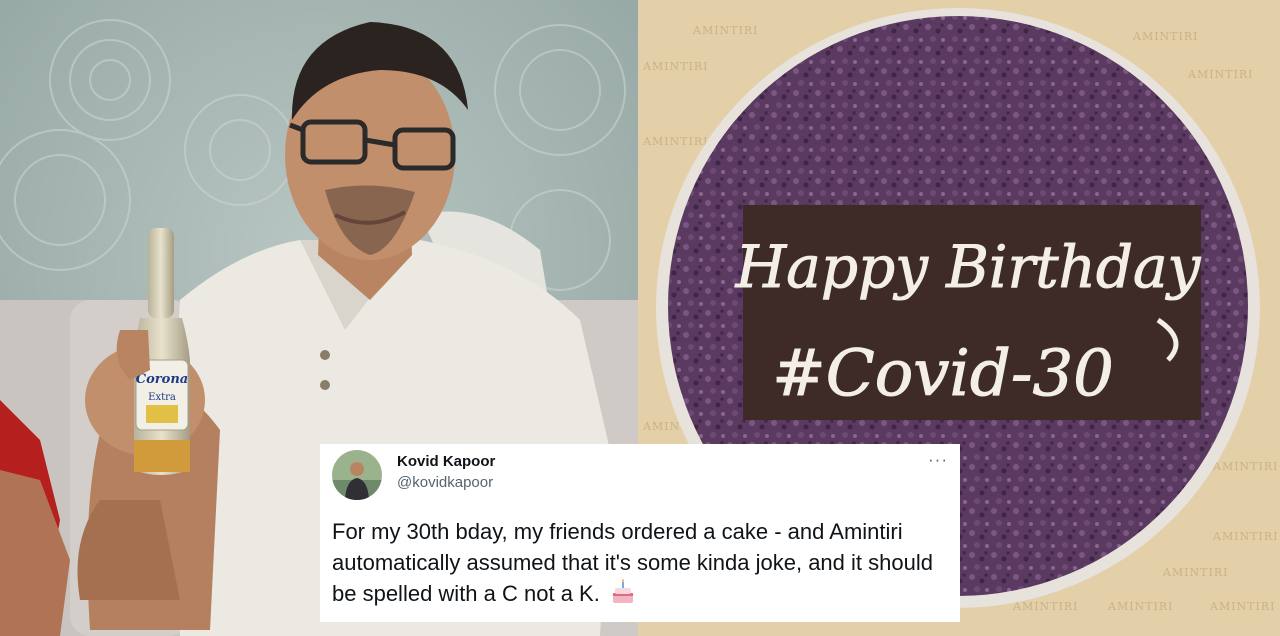  I want to click on more-options-icon: ···, so click(938, 460).